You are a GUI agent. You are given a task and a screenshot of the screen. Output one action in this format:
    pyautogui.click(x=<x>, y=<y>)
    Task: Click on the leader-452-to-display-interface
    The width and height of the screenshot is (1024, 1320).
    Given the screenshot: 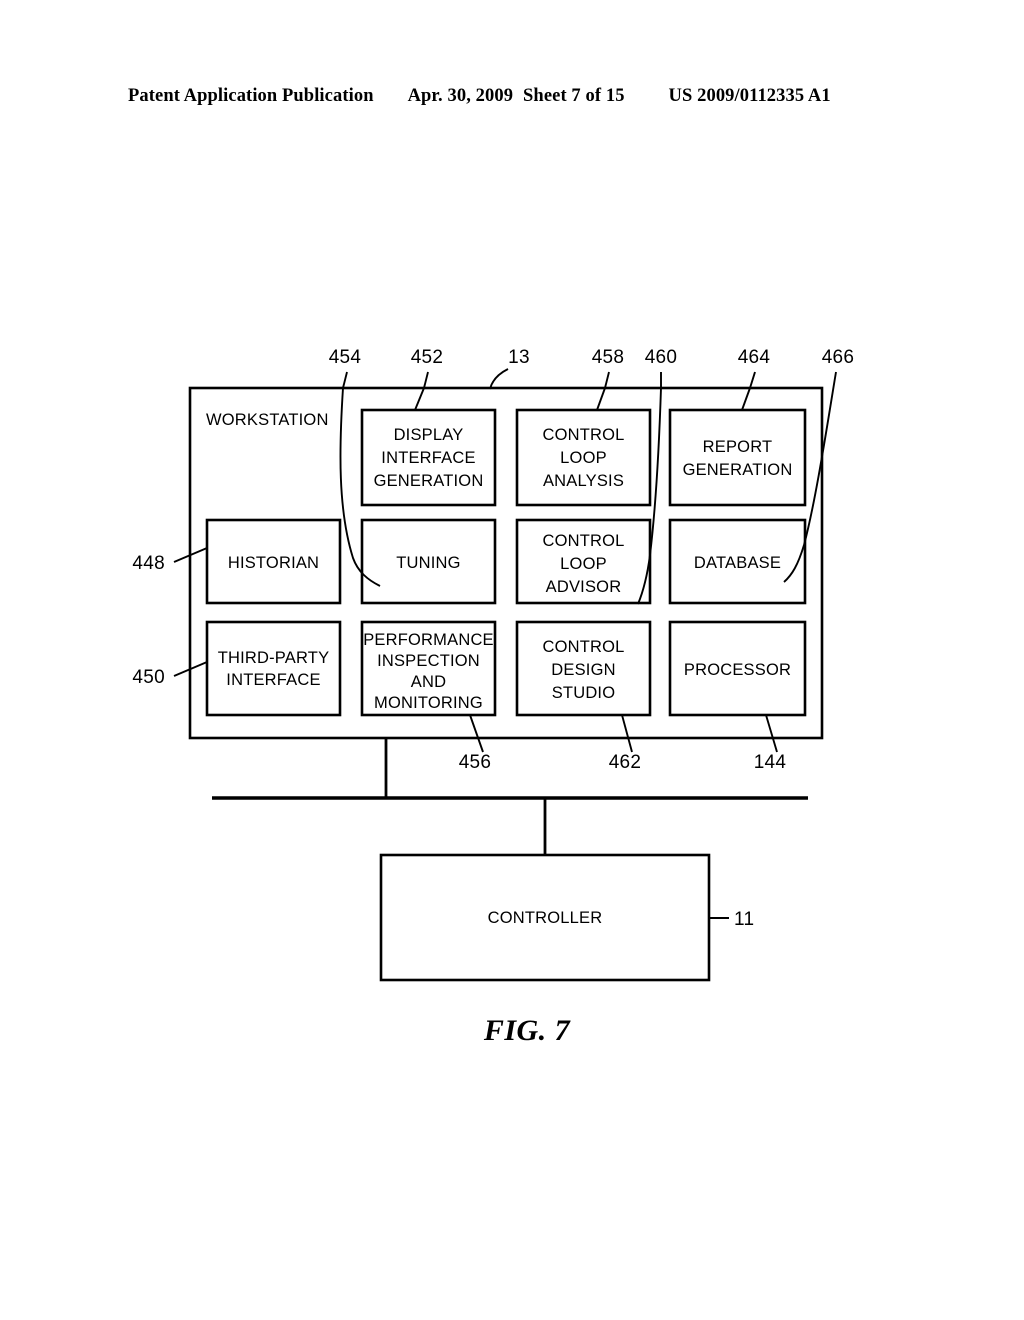 What is the action you would take?
    pyautogui.click(x=419, y=399)
    